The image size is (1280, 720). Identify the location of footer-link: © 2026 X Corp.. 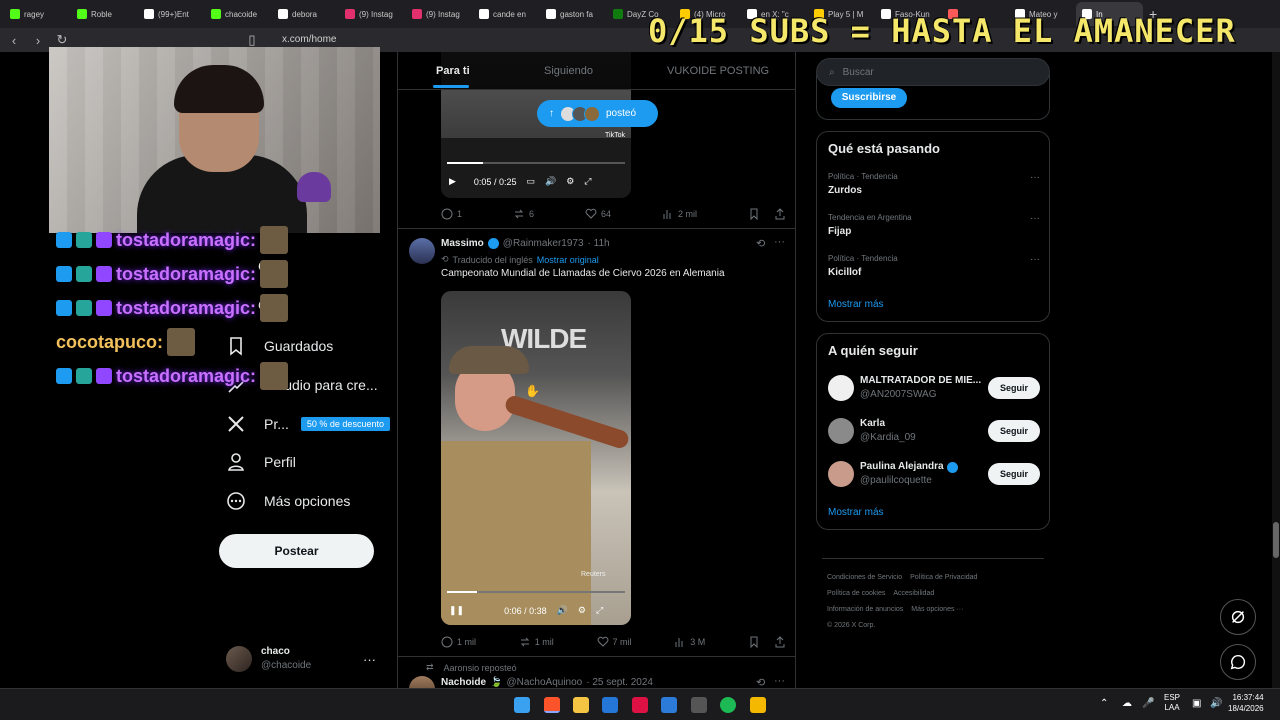
(851, 625).